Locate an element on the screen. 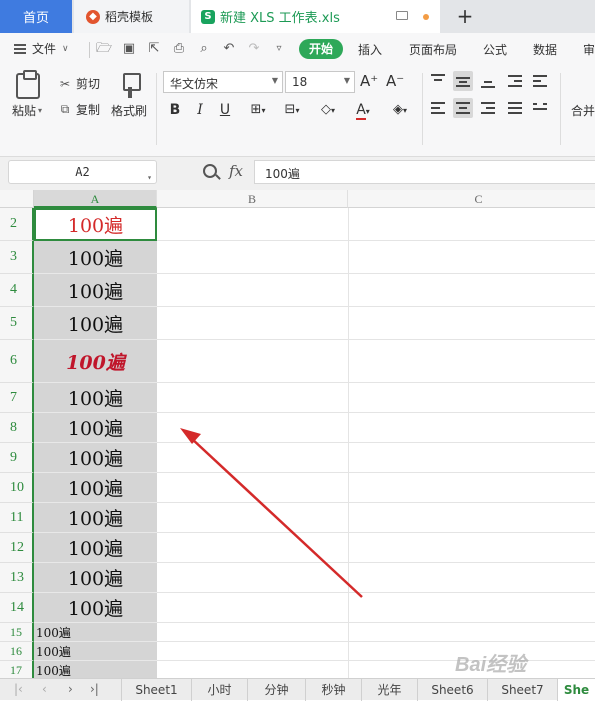  eraser-icon: ◈ is located at coordinates (397, 109).